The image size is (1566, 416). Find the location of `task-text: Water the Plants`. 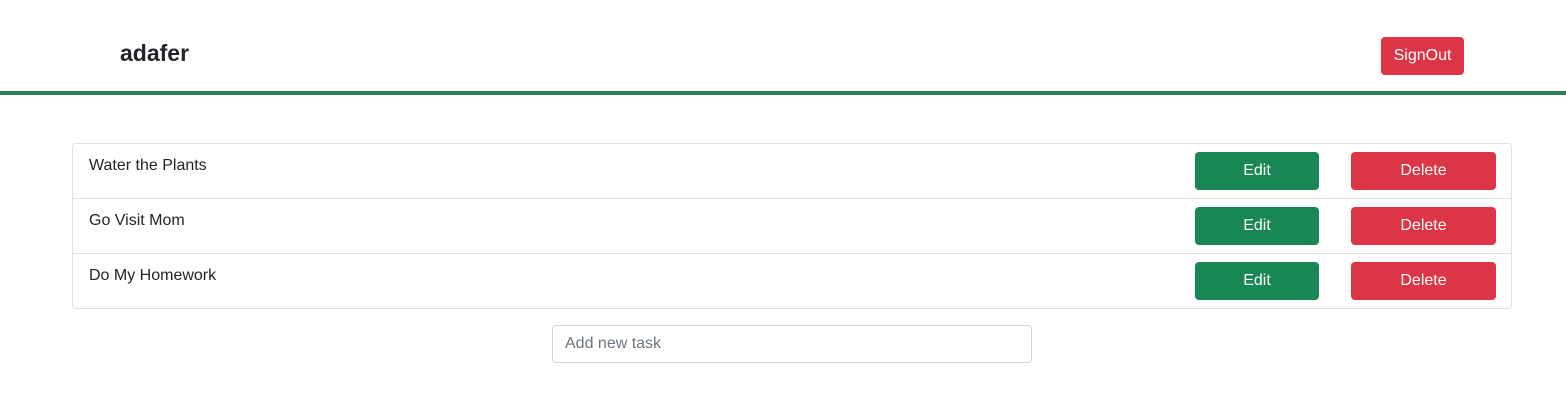

task-text: Water the Plants is located at coordinates (148, 165).